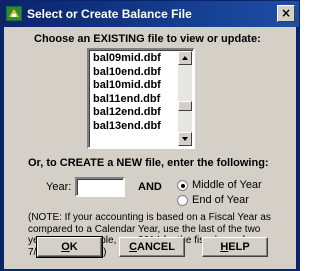  I want to click on help-button: HELP, so click(235, 247).